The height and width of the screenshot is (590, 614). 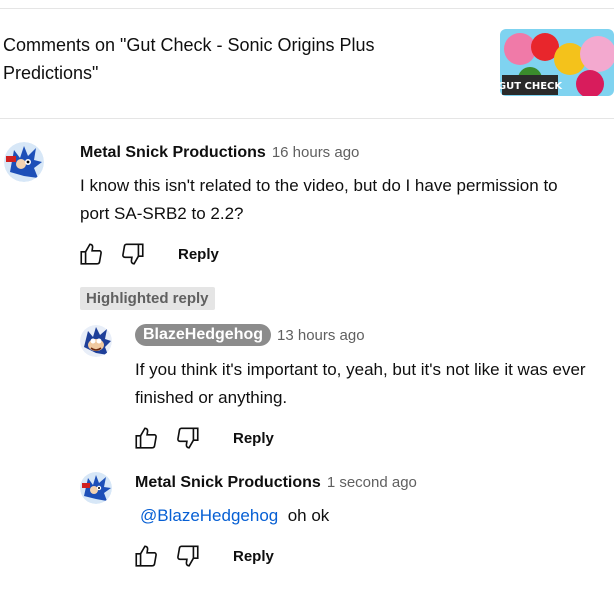 I want to click on comment-time: 16 hours ago, so click(x=316, y=152).